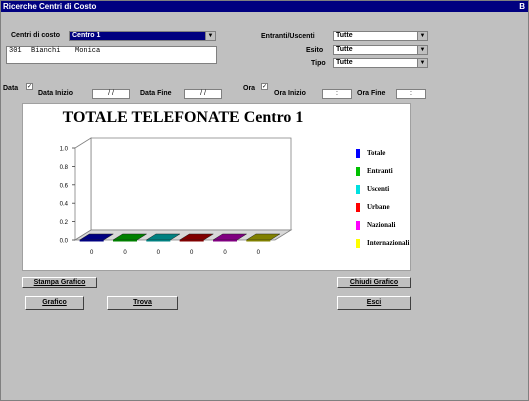  Describe the element at coordinates (522, 6) in the screenshot. I see `title-corner-glyph: B` at that location.